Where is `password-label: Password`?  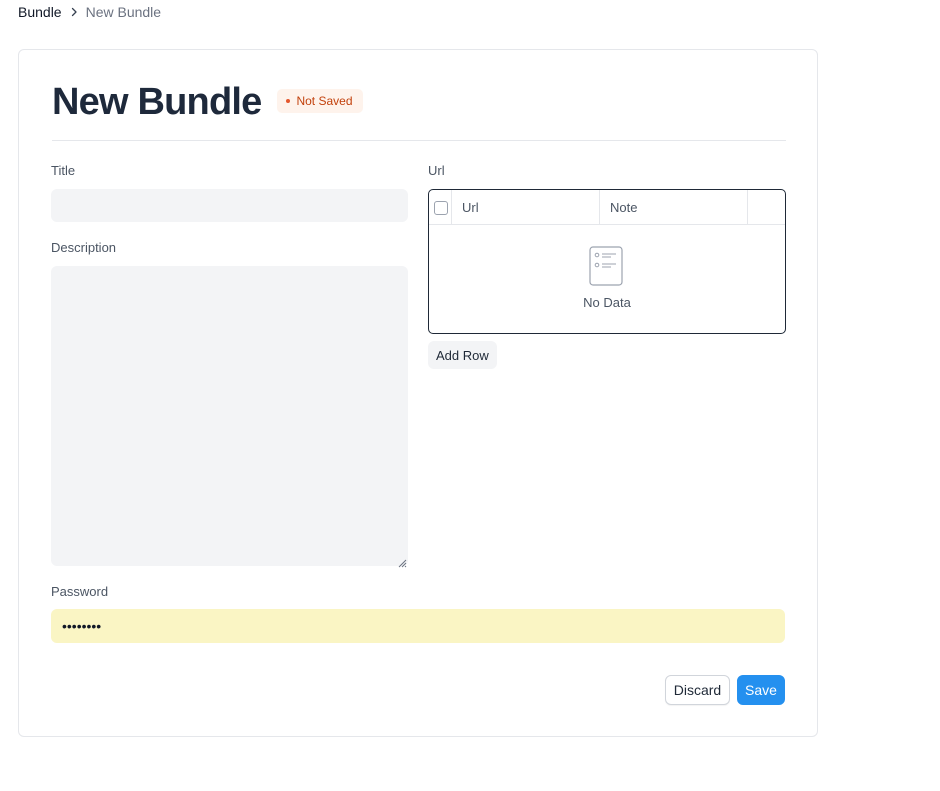 password-label: Password is located at coordinates (80, 591).